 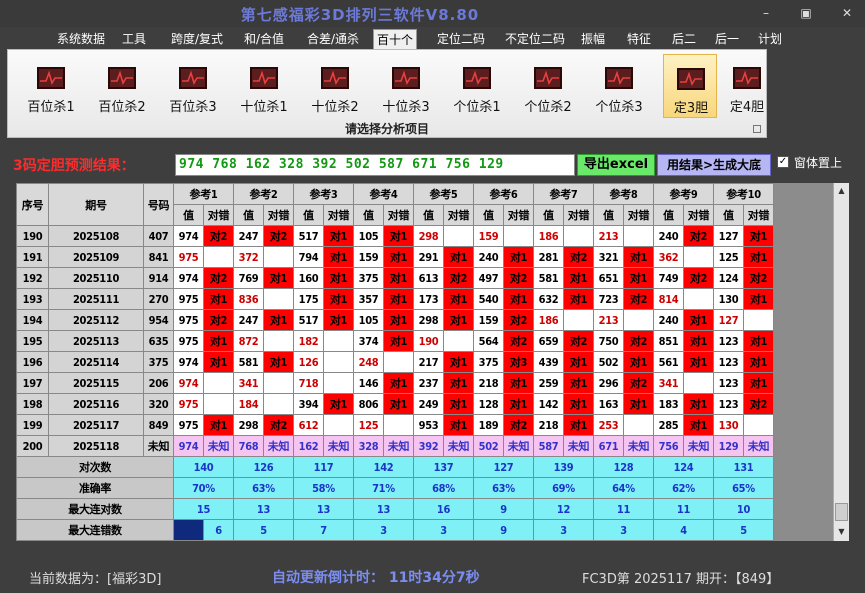 I want to click on minimize-button: –, so click(x=766, y=13).